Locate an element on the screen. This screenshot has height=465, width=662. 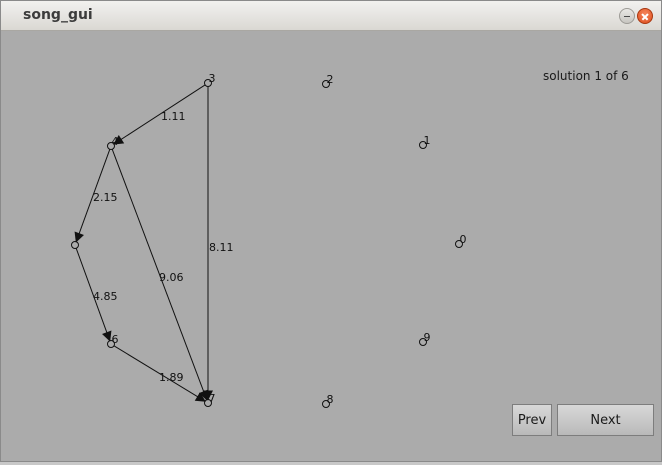
minimize-icon is located at coordinates (627, 16).